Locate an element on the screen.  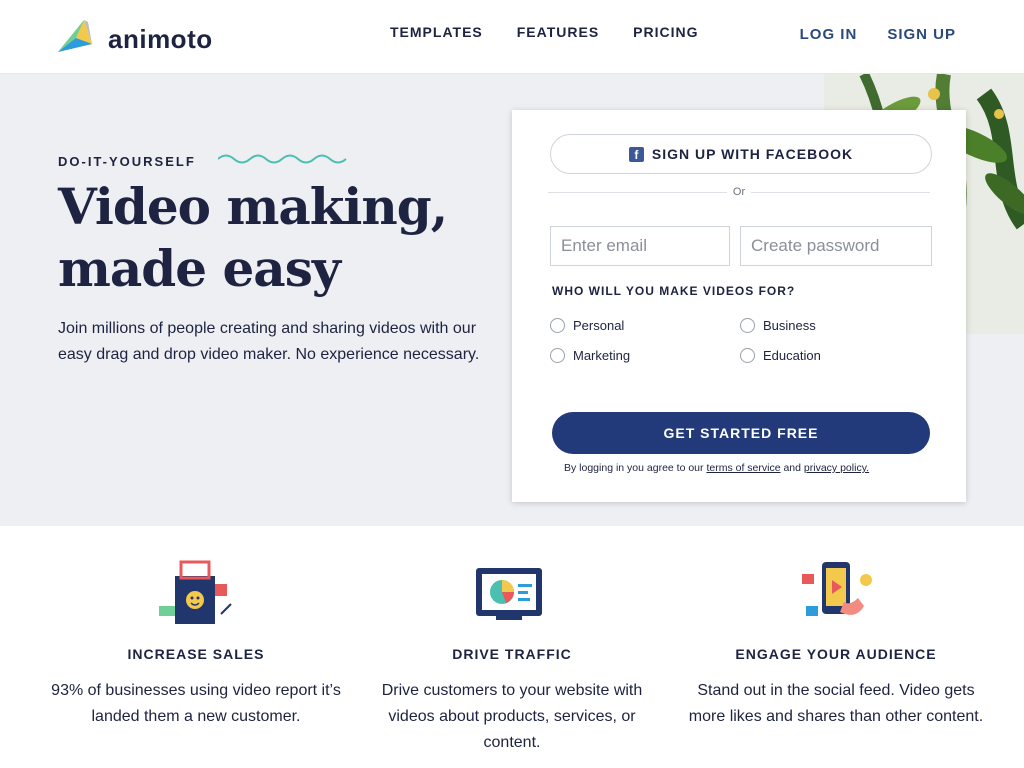
hero-headline: Video making, made easy is located at coordinates (253, 237).